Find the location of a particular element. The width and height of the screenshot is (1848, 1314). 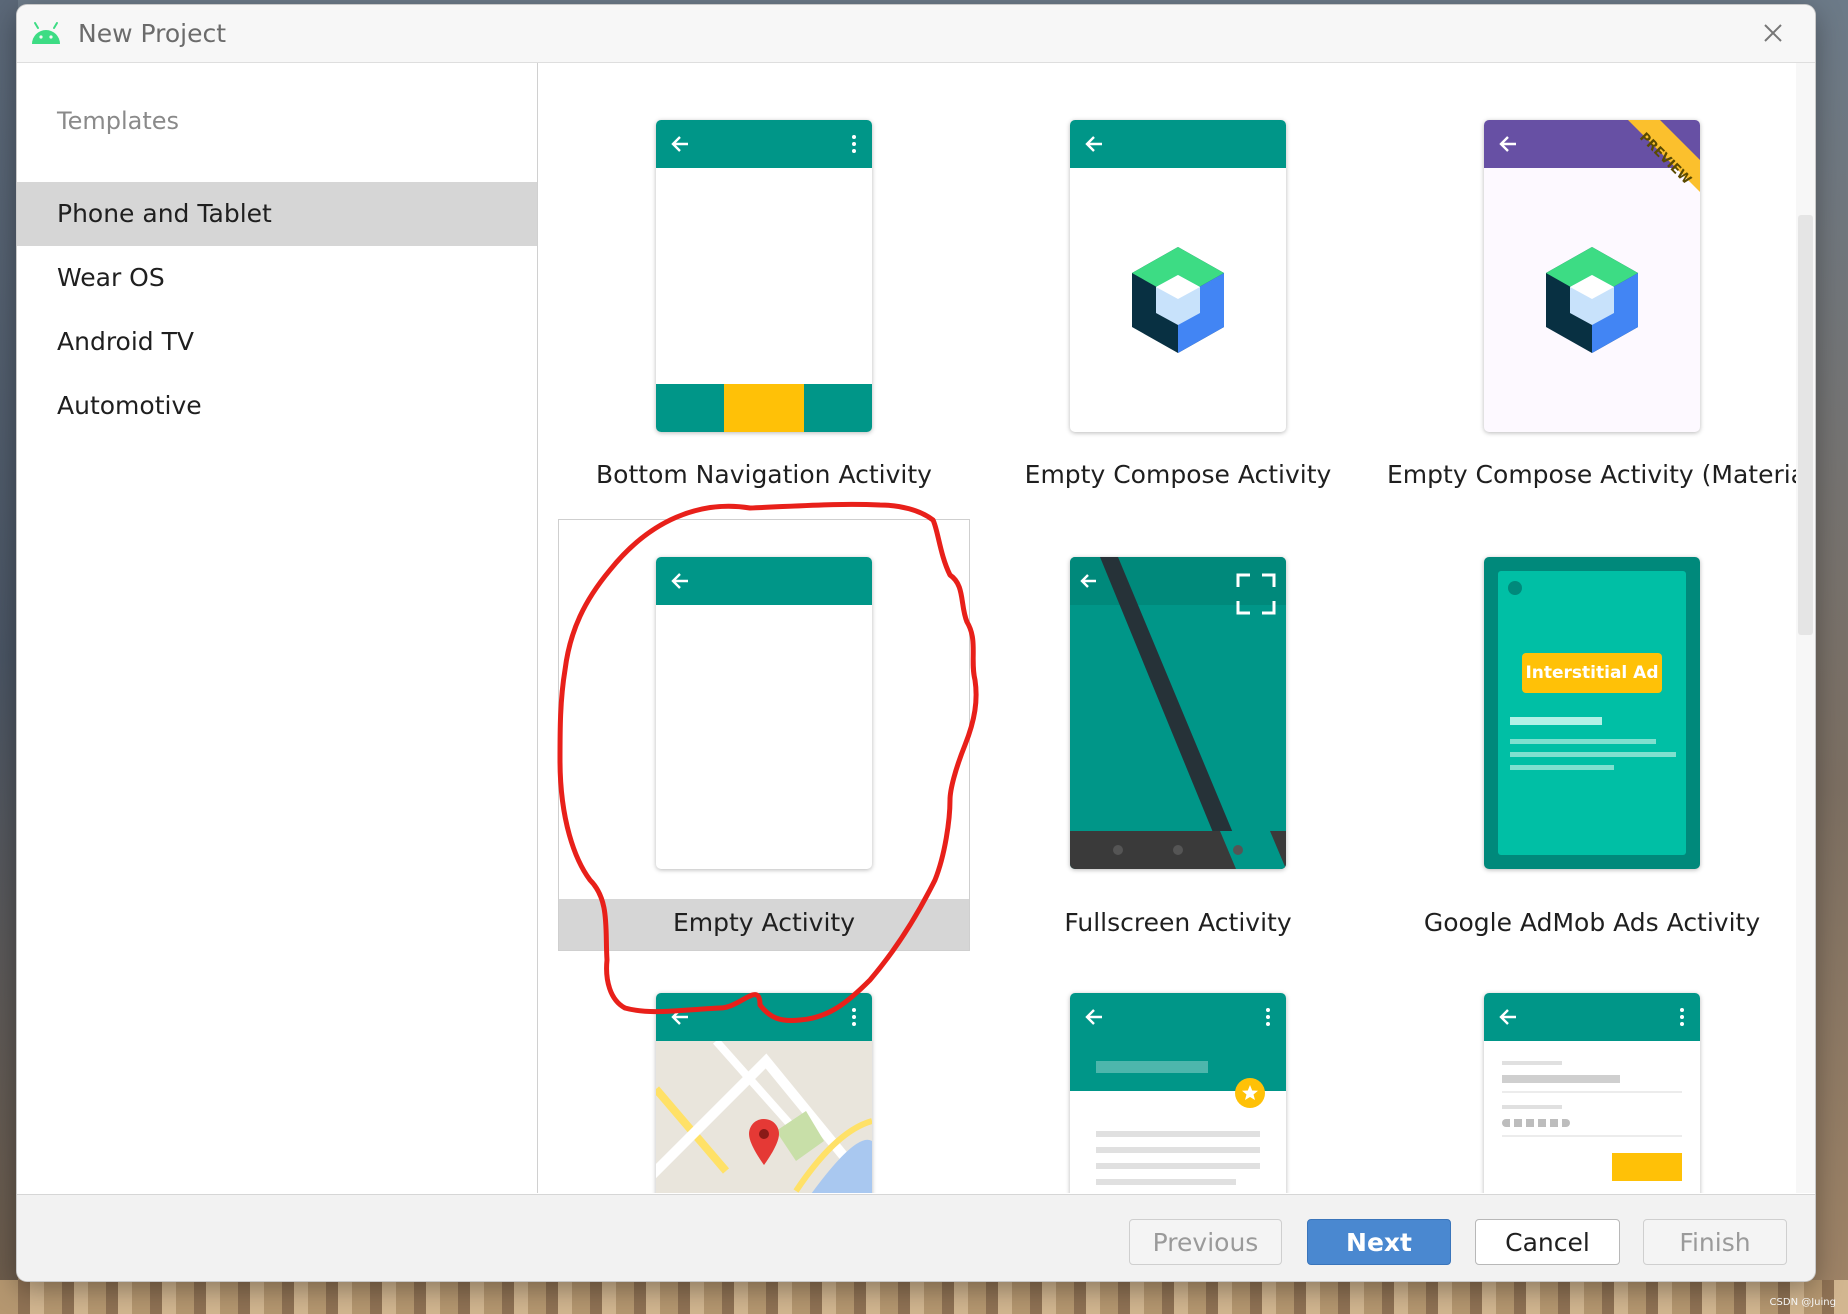

empty-activity-preview is located at coordinates (764, 713).